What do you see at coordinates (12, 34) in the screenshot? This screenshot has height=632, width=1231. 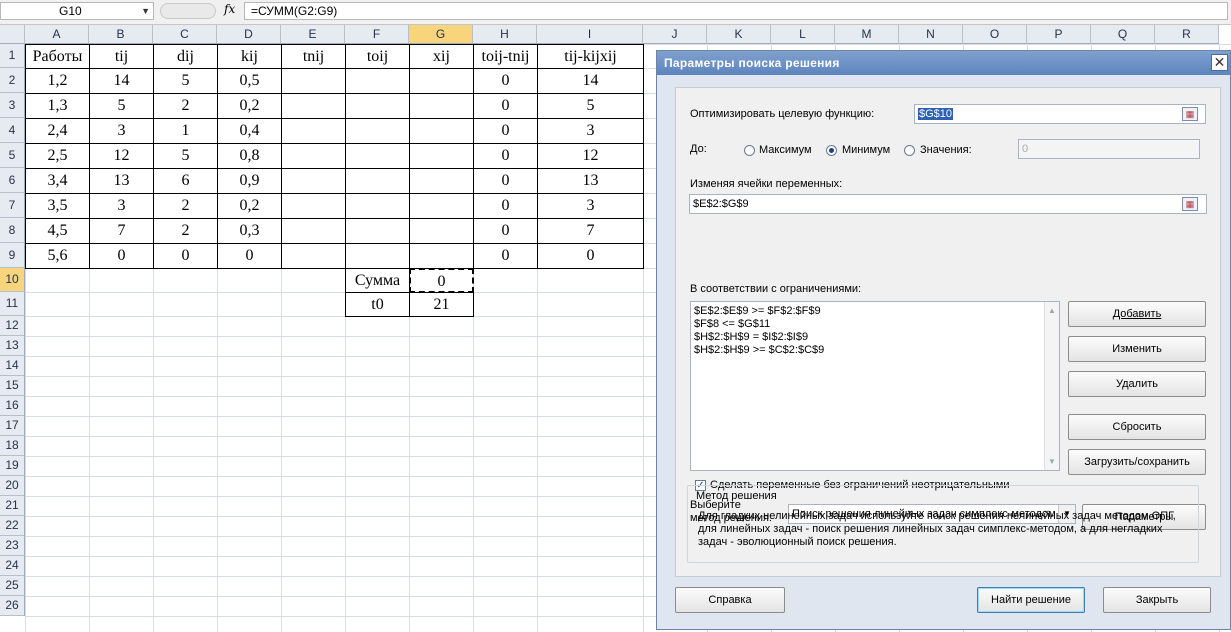 I see `select-all-corner` at bounding box center [12, 34].